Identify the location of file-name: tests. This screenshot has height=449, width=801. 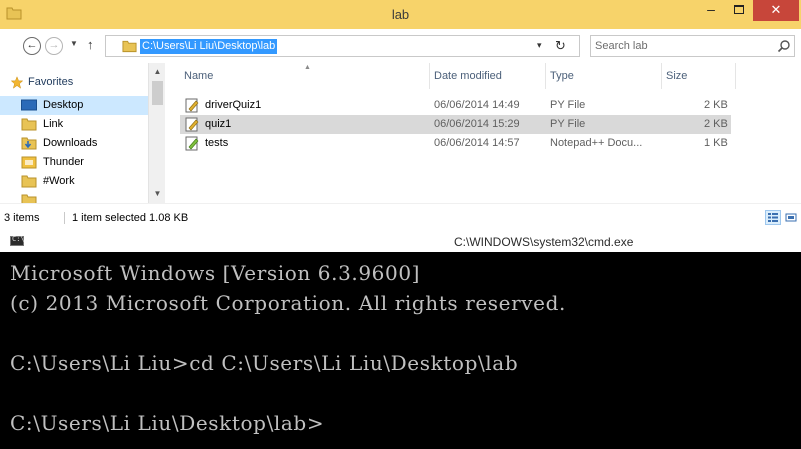
(217, 143).